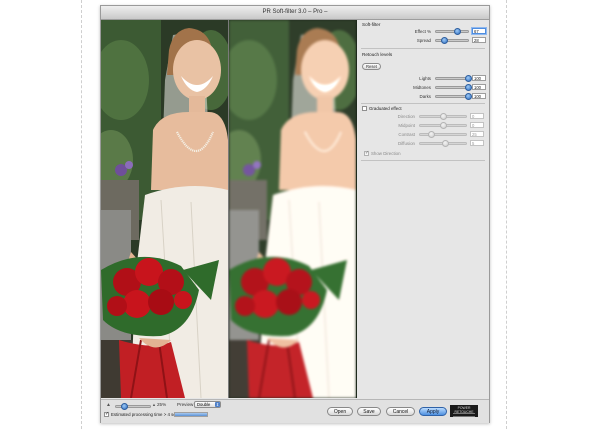 The width and height of the screenshot is (590, 429). Describe the element at coordinates (423, 40) in the screenshot. I see `spread-label: Spread` at that location.